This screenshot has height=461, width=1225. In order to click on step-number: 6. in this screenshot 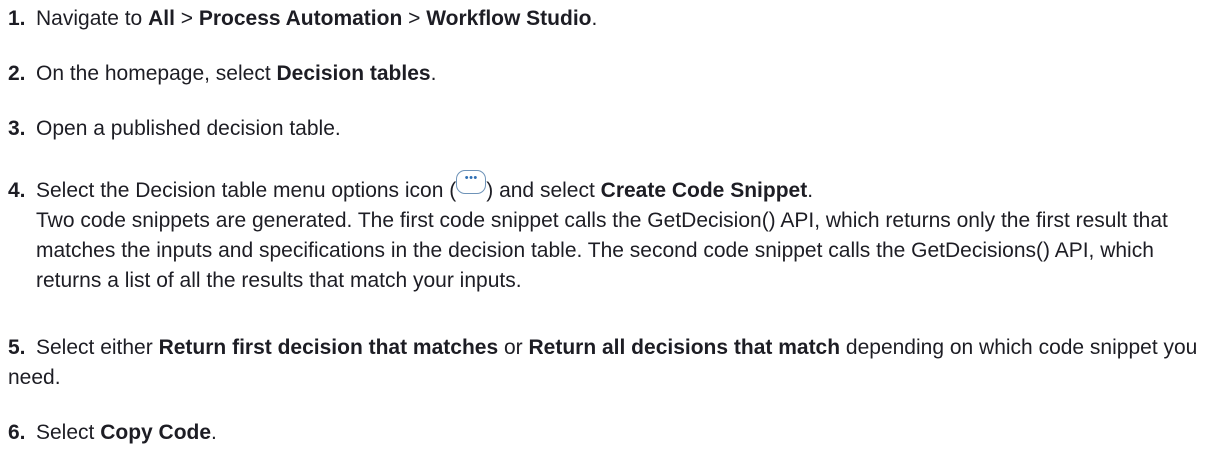, I will do `click(17, 432)`.